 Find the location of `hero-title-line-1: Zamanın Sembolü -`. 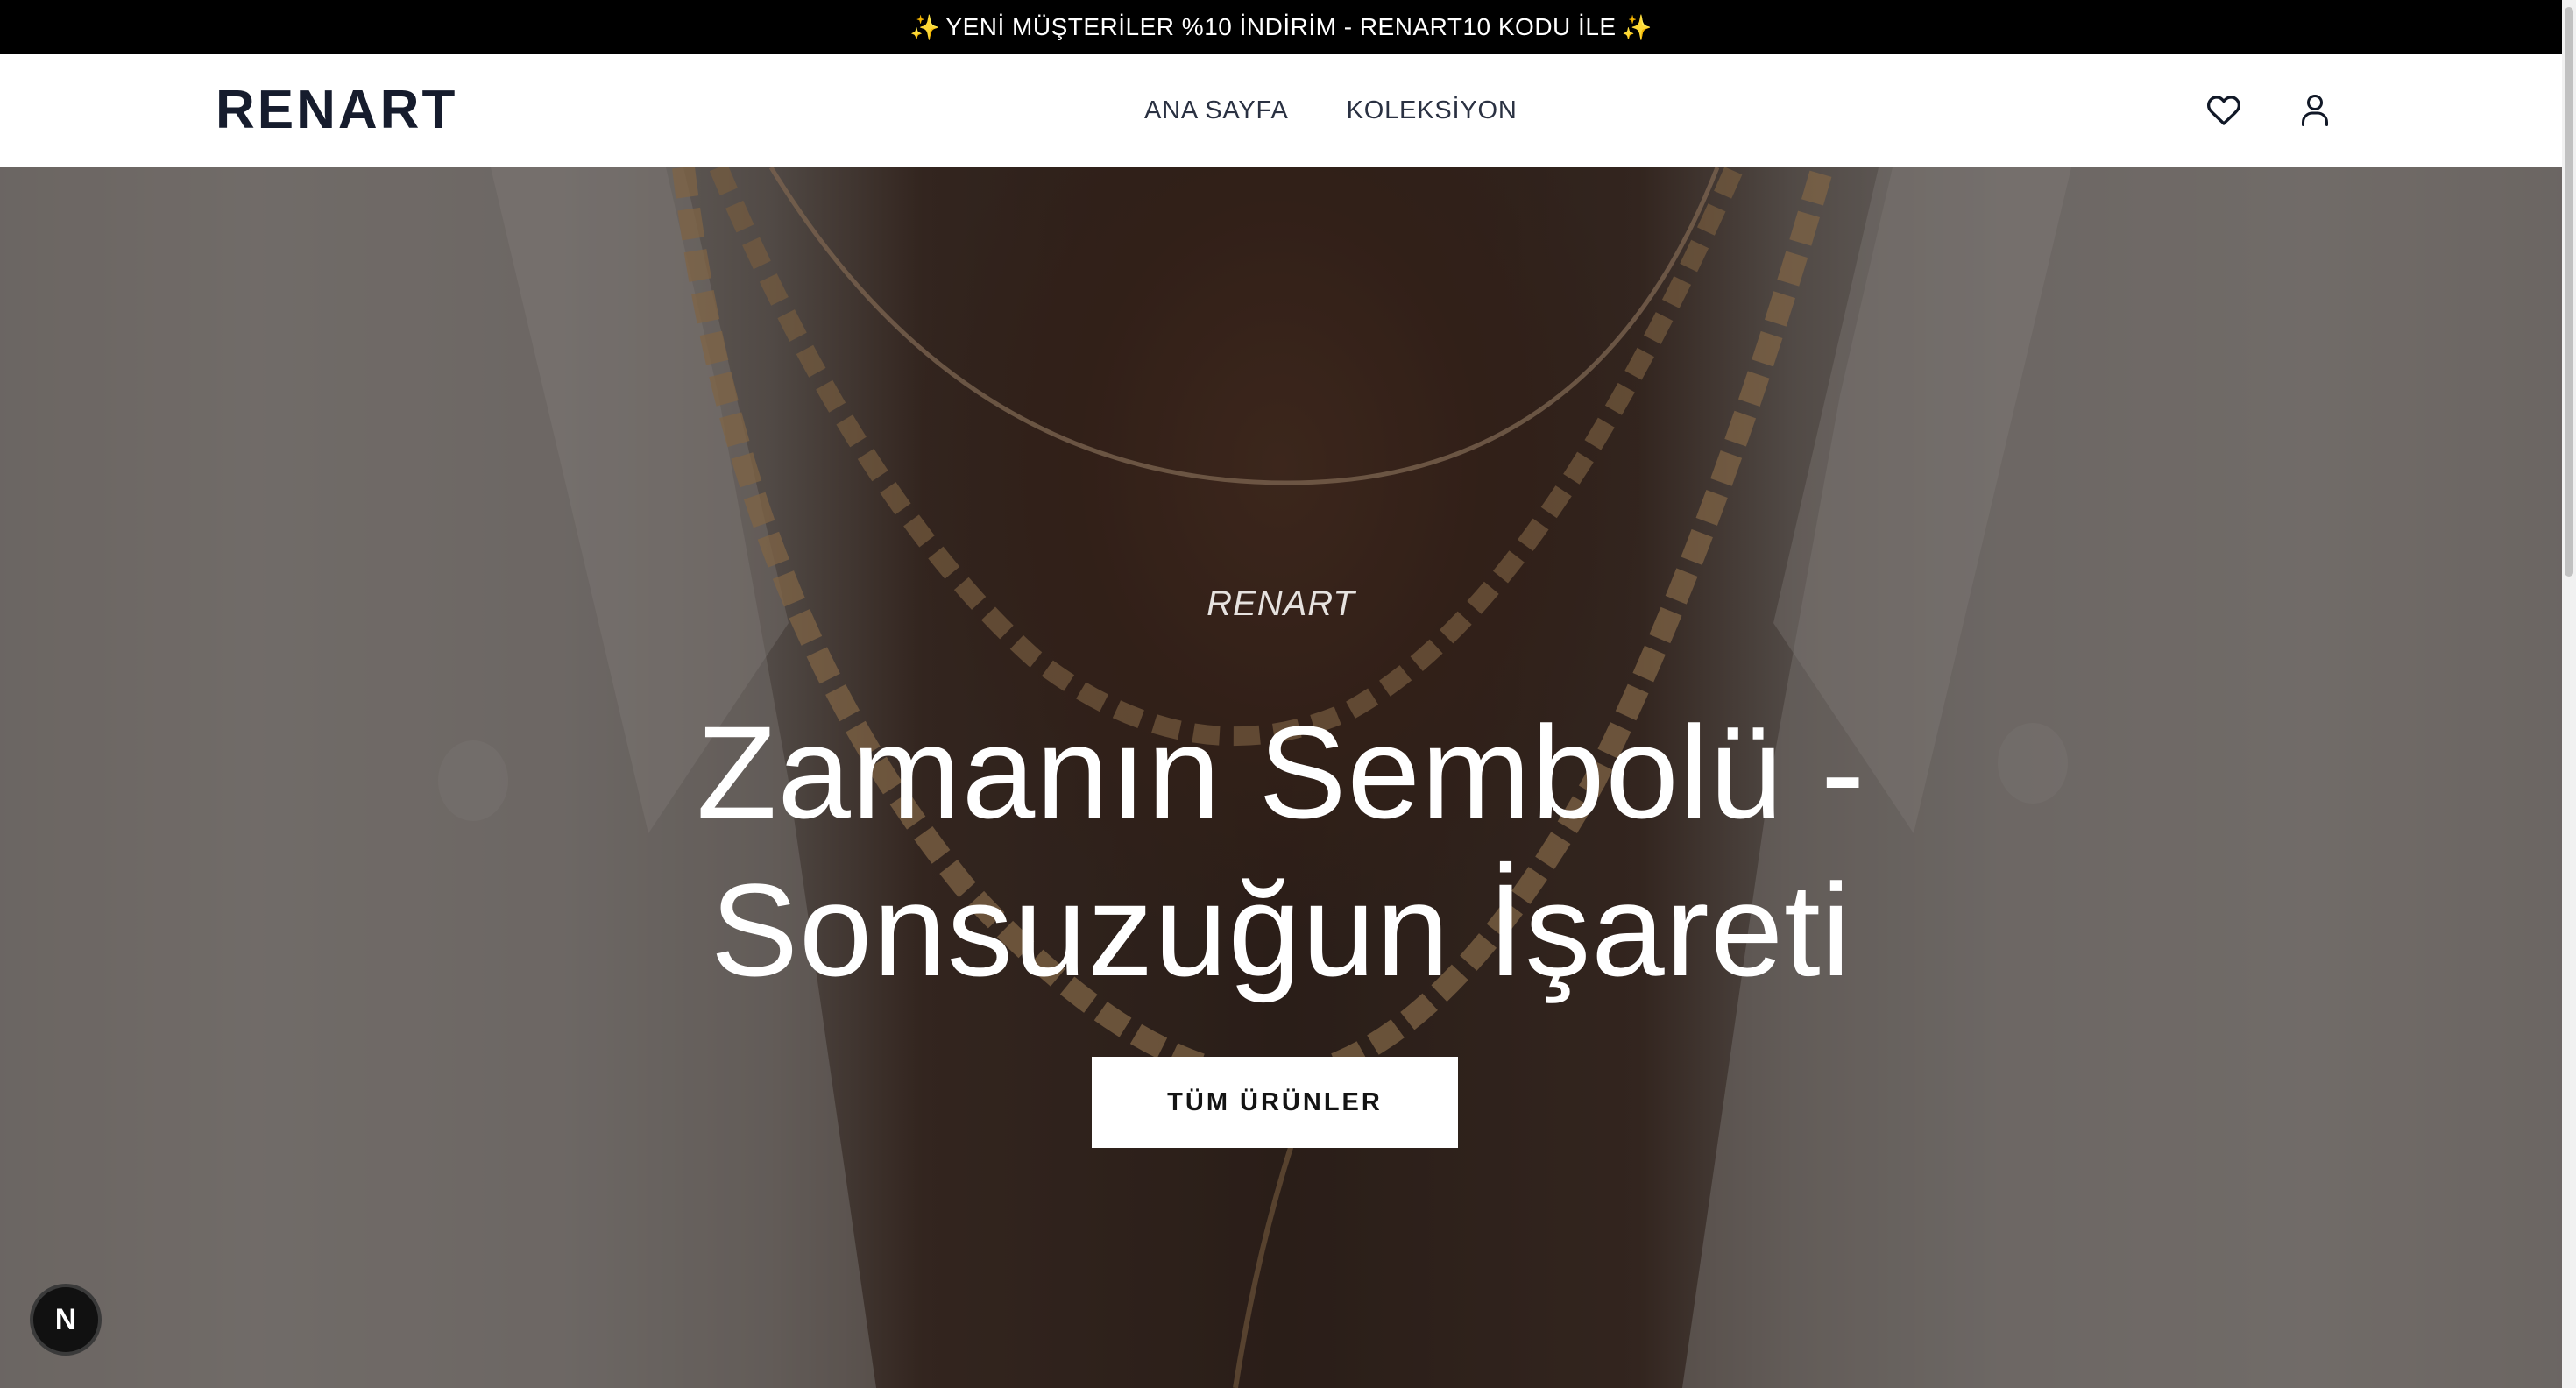

hero-title-line-1: Zamanın Sembolü - is located at coordinates (1281, 772).